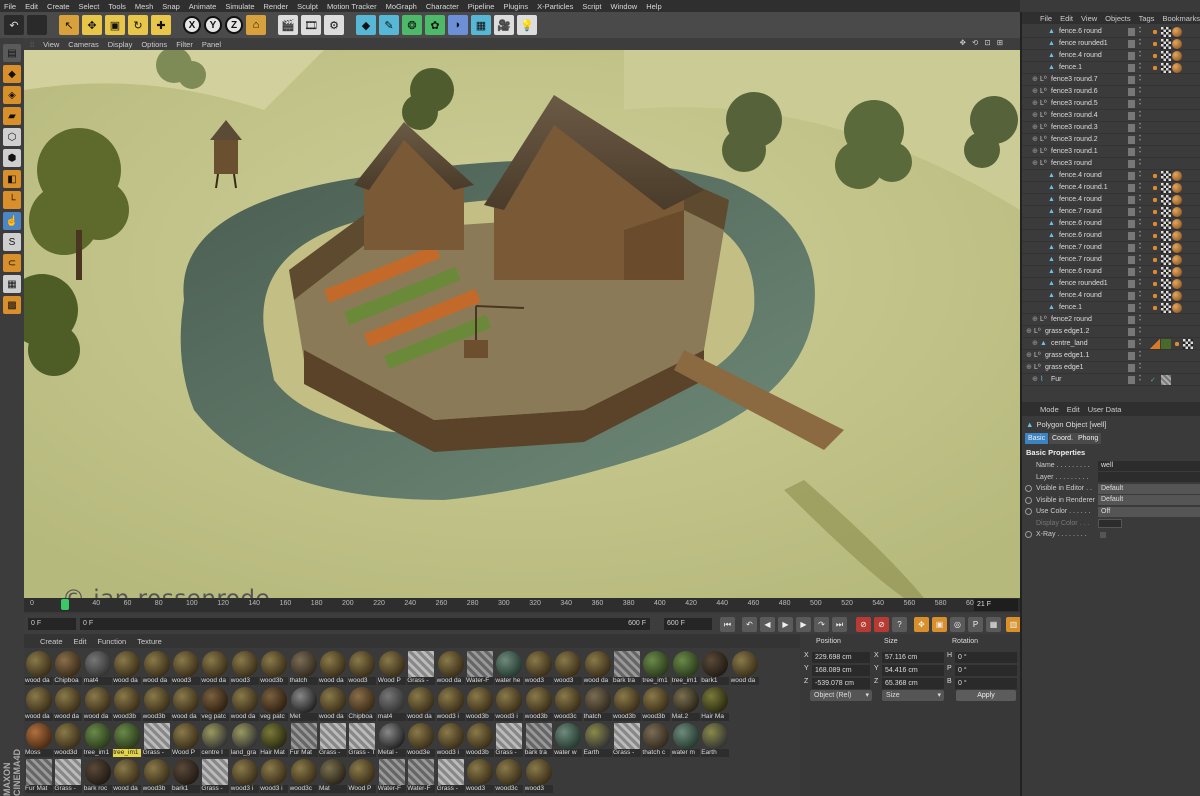 This screenshot has height=796, width=1200. I want to click on cloner-button: ✿, so click(435, 25).